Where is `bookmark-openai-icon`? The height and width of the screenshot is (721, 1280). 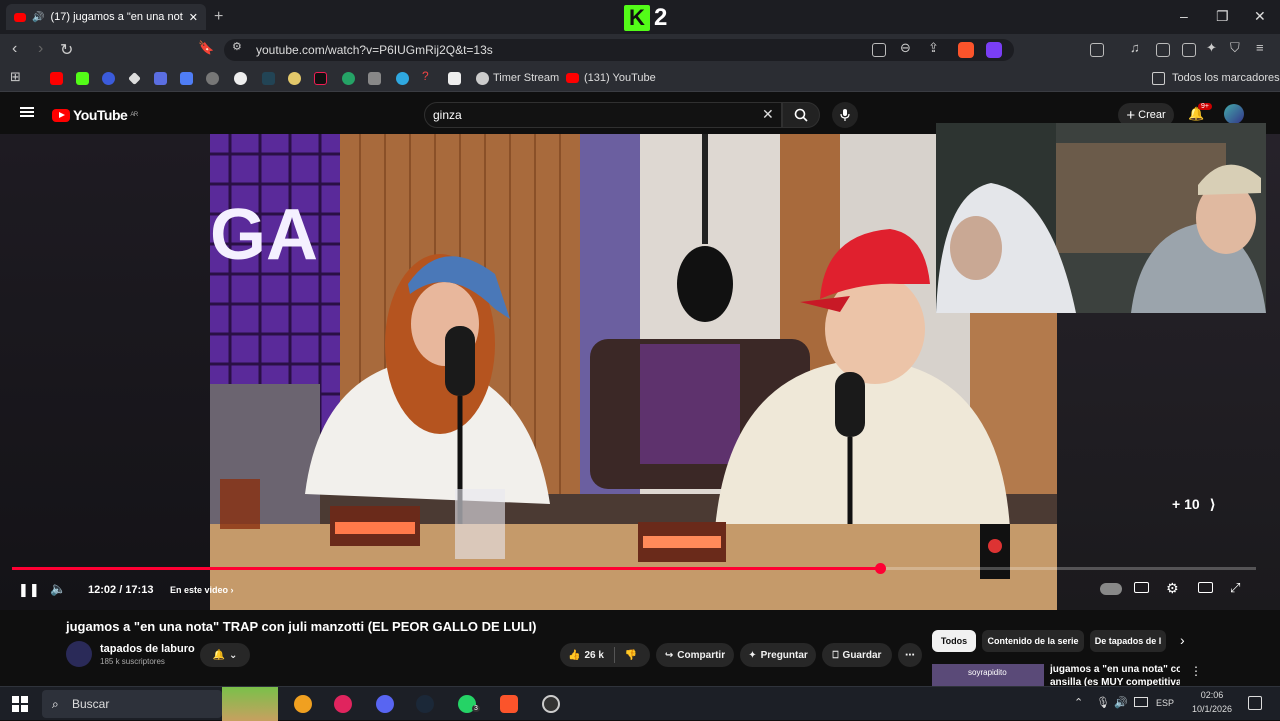
bookmark-openai-icon is located at coordinates (212, 78).